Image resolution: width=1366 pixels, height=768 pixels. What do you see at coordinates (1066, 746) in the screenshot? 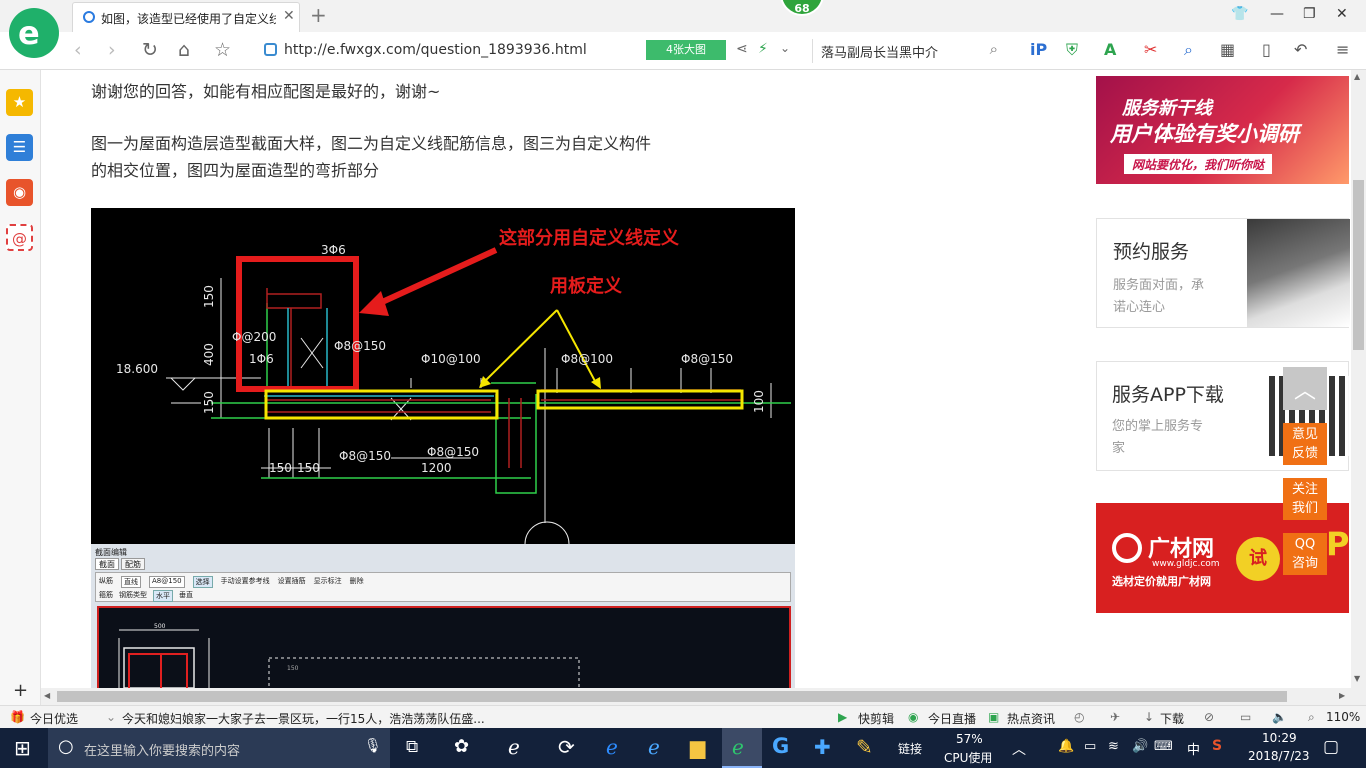
I see `bell-icon: 🔔` at bounding box center [1066, 746].